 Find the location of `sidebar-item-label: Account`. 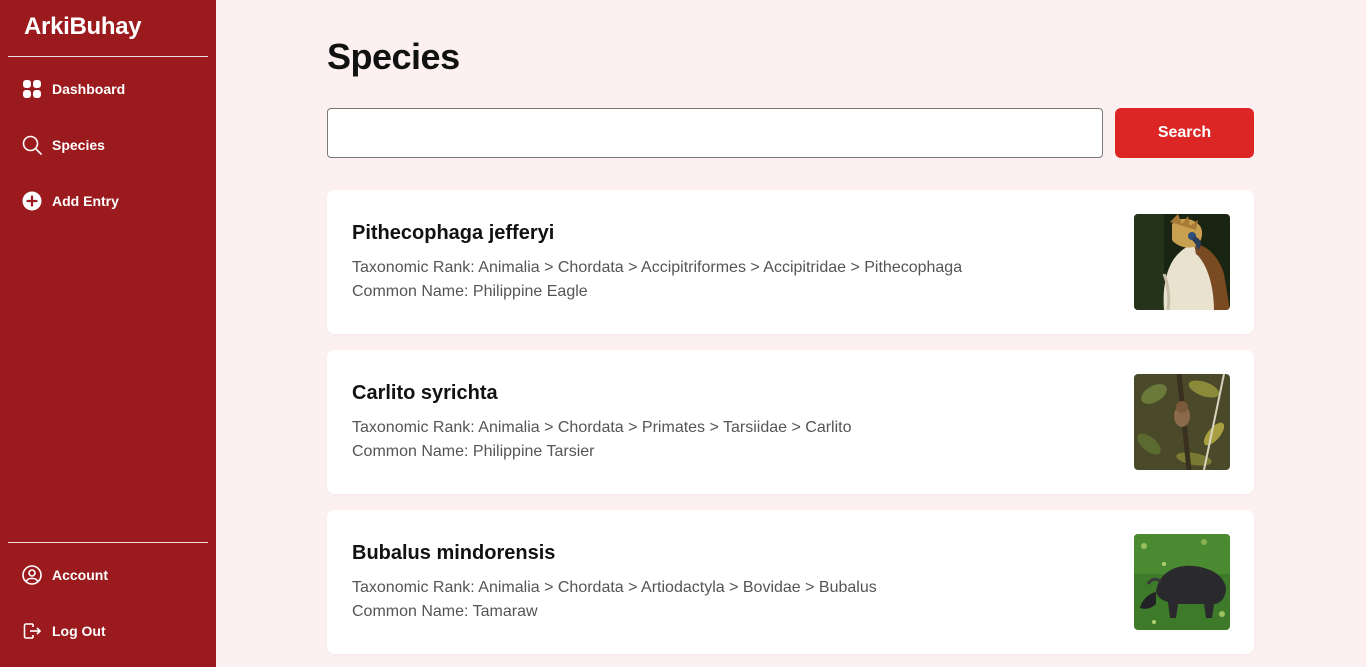

sidebar-item-label: Account is located at coordinates (80, 575).